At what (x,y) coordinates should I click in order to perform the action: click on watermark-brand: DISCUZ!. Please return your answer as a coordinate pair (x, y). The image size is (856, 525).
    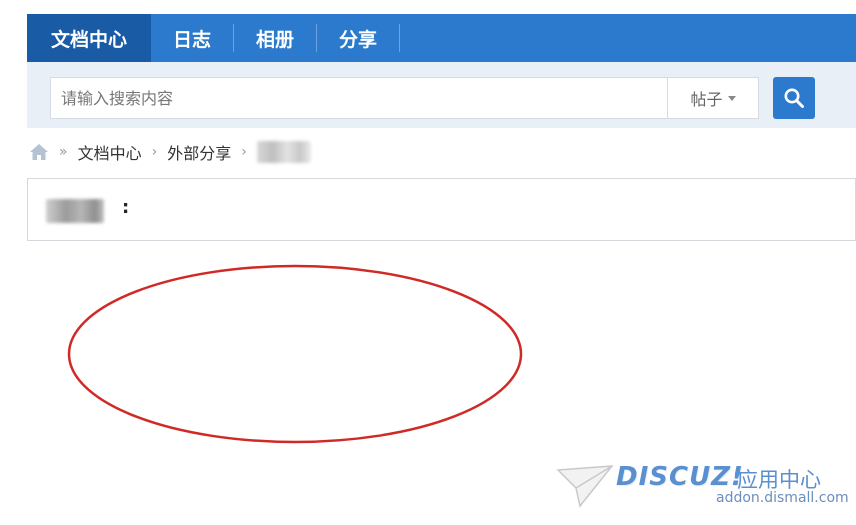
    Looking at the image, I should click on (680, 477).